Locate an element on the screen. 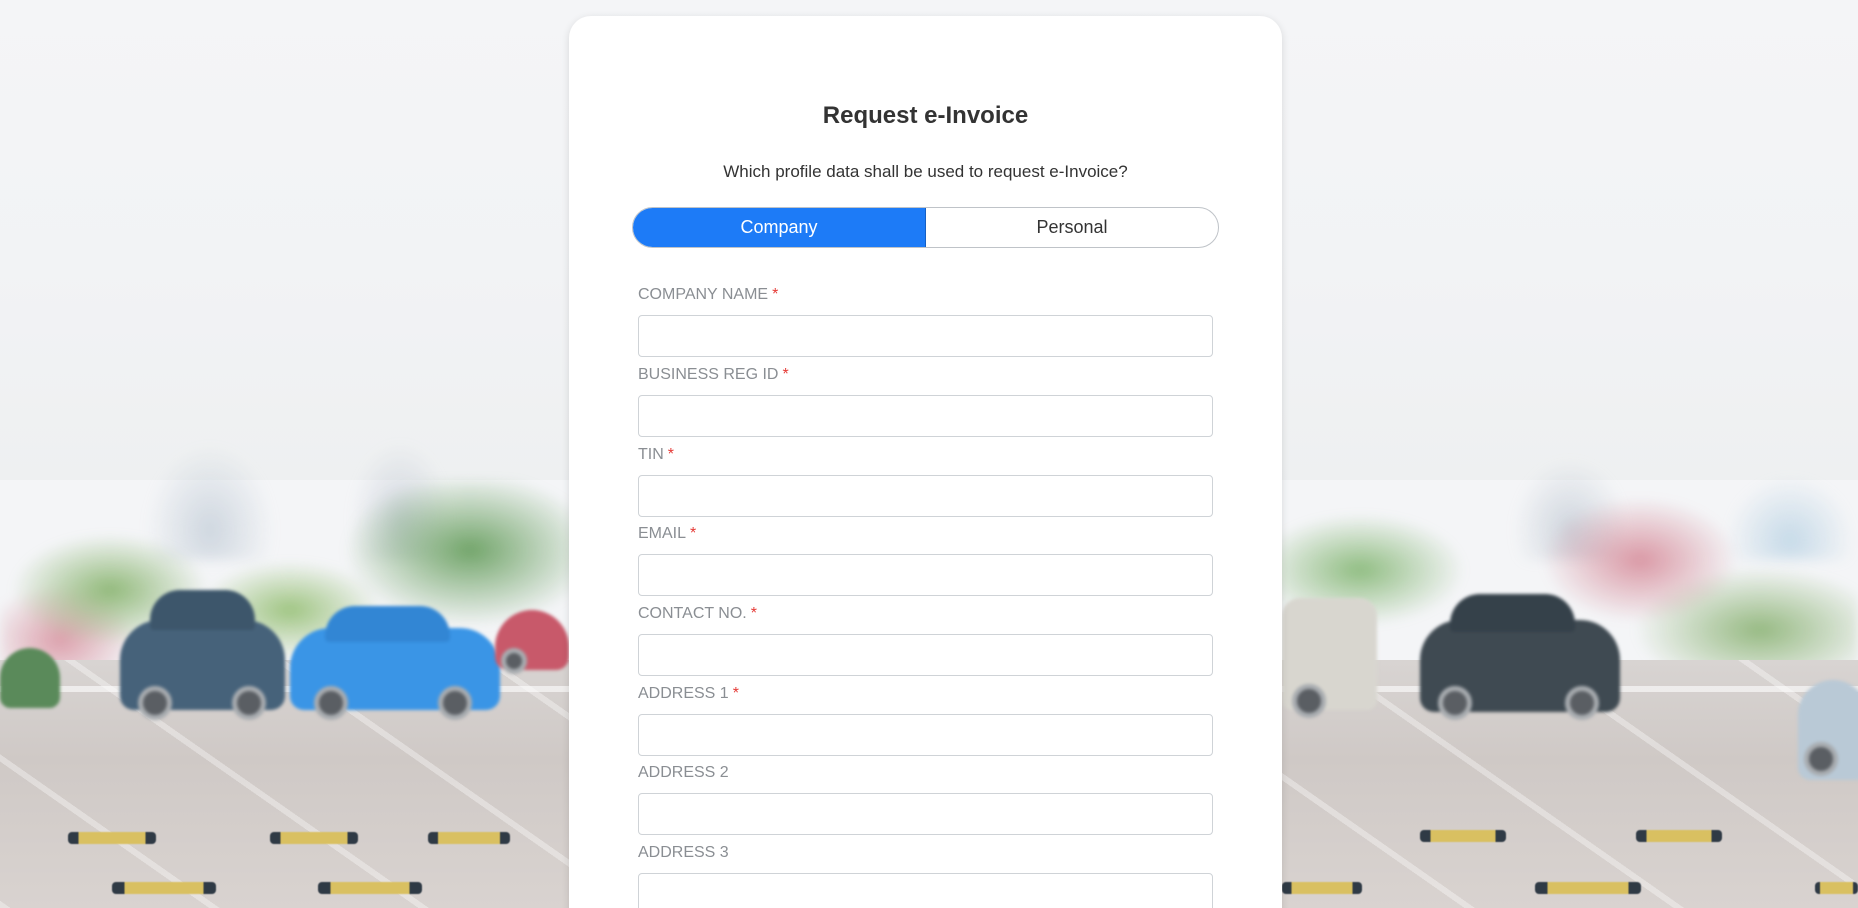  tin-field-group: TIN * is located at coordinates (925, 481).